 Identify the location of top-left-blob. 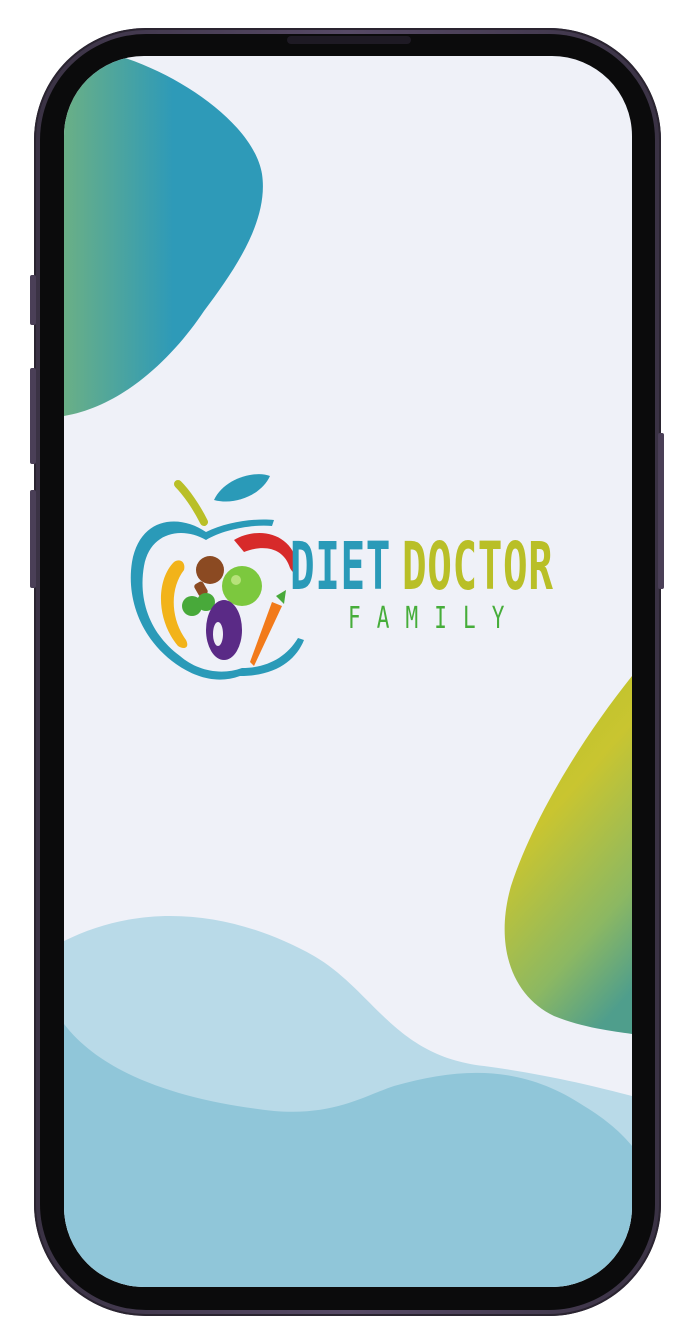
(163, 236).